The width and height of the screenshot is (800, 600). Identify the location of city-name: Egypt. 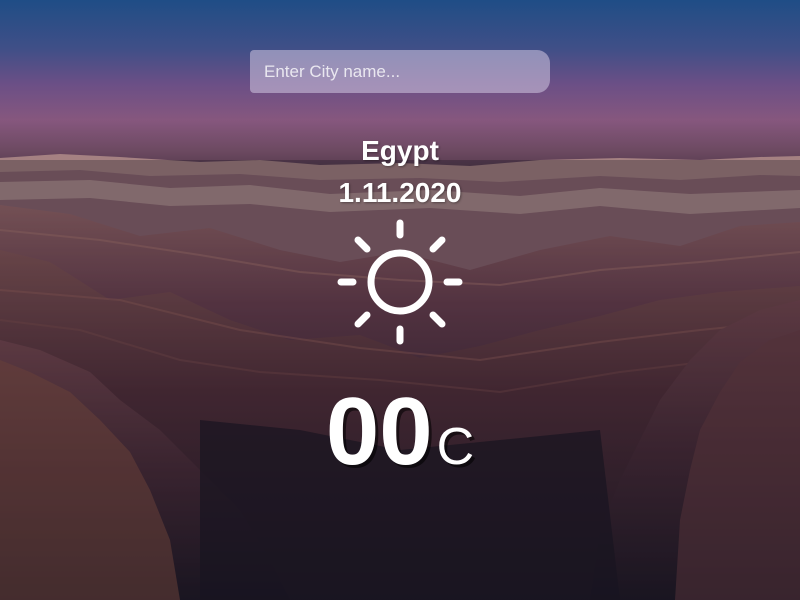
(400, 150).